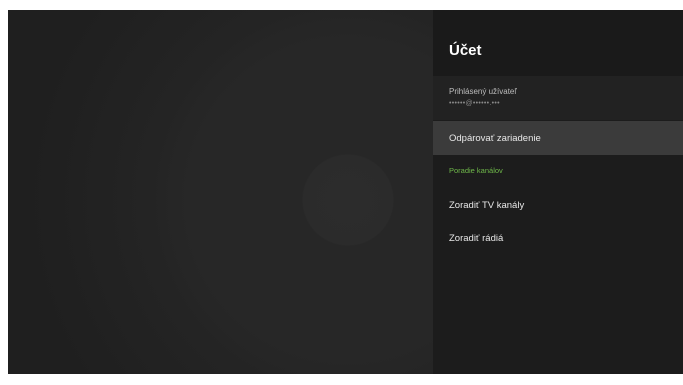  What do you see at coordinates (474, 103) in the screenshot?
I see `logged-in-user-email: ••••••@••••••.•••` at bounding box center [474, 103].